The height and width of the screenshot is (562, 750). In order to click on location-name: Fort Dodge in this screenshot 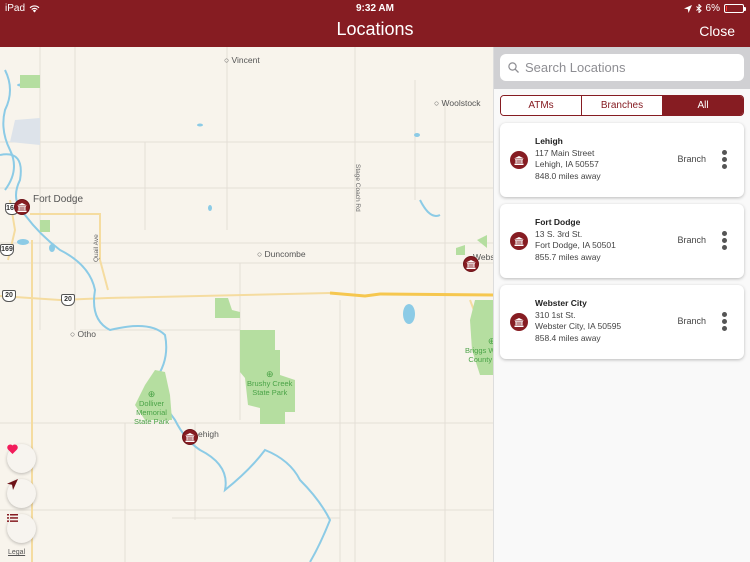, I will do `click(558, 222)`.